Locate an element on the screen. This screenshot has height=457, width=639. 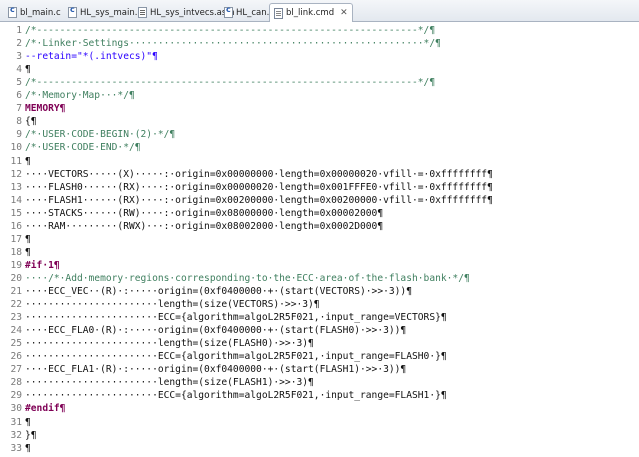
line-number: 9 is located at coordinates (19, 135).